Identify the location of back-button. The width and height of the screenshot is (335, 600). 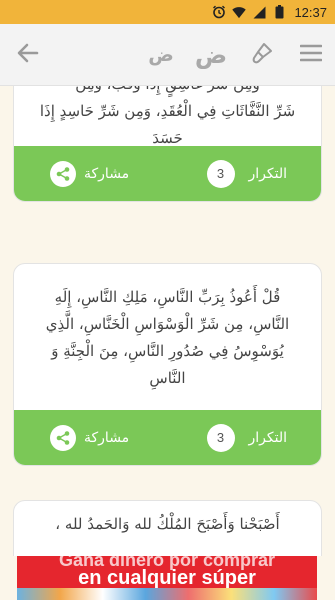
(28, 55).